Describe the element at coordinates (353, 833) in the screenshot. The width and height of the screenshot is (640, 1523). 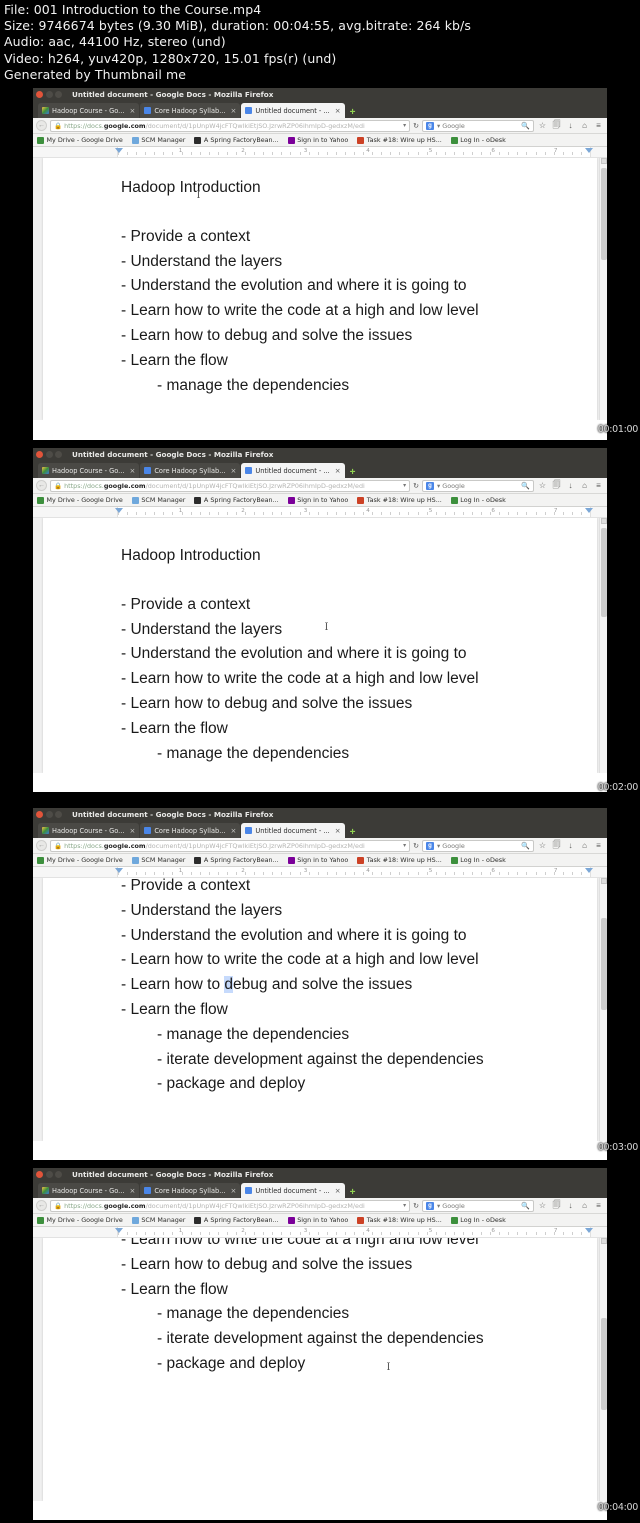
I see `new-tab-button: +` at that location.